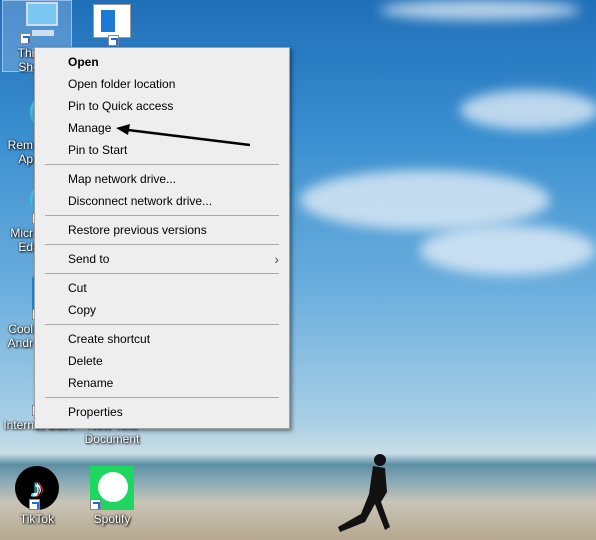  What do you see at coordinates (162, 259) in the screenshot?
I see `menu-item-send-to: Send to ›` at bounding box center [162, 259].